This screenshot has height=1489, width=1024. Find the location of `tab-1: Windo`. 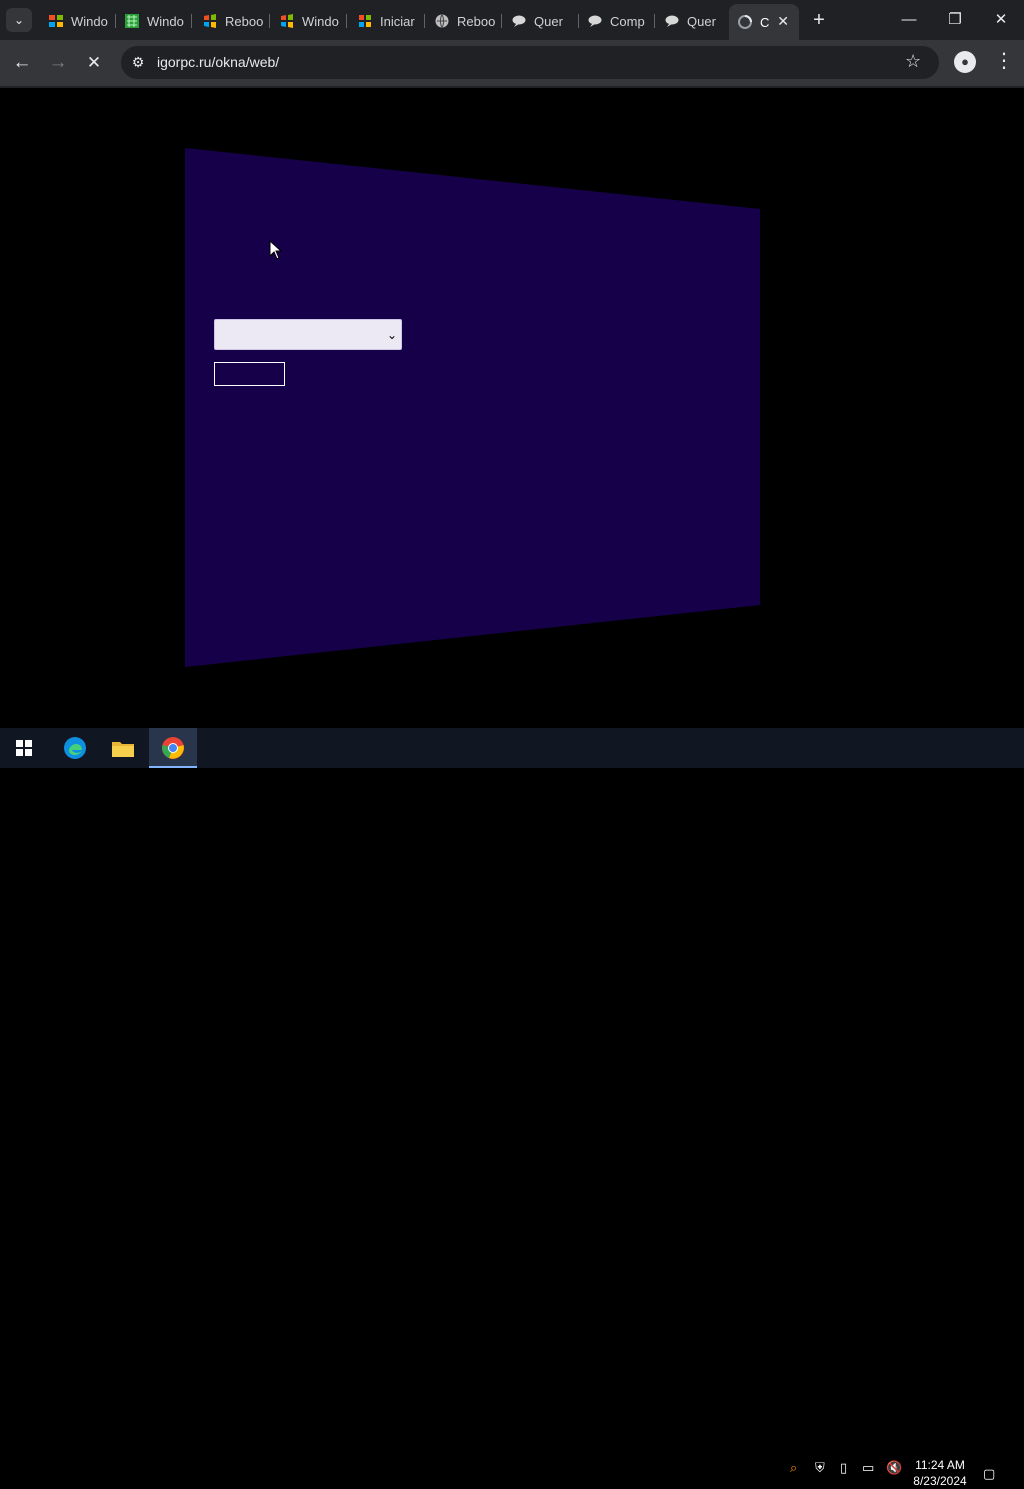

tab-1: Windo is located at coordinates (78, 21).